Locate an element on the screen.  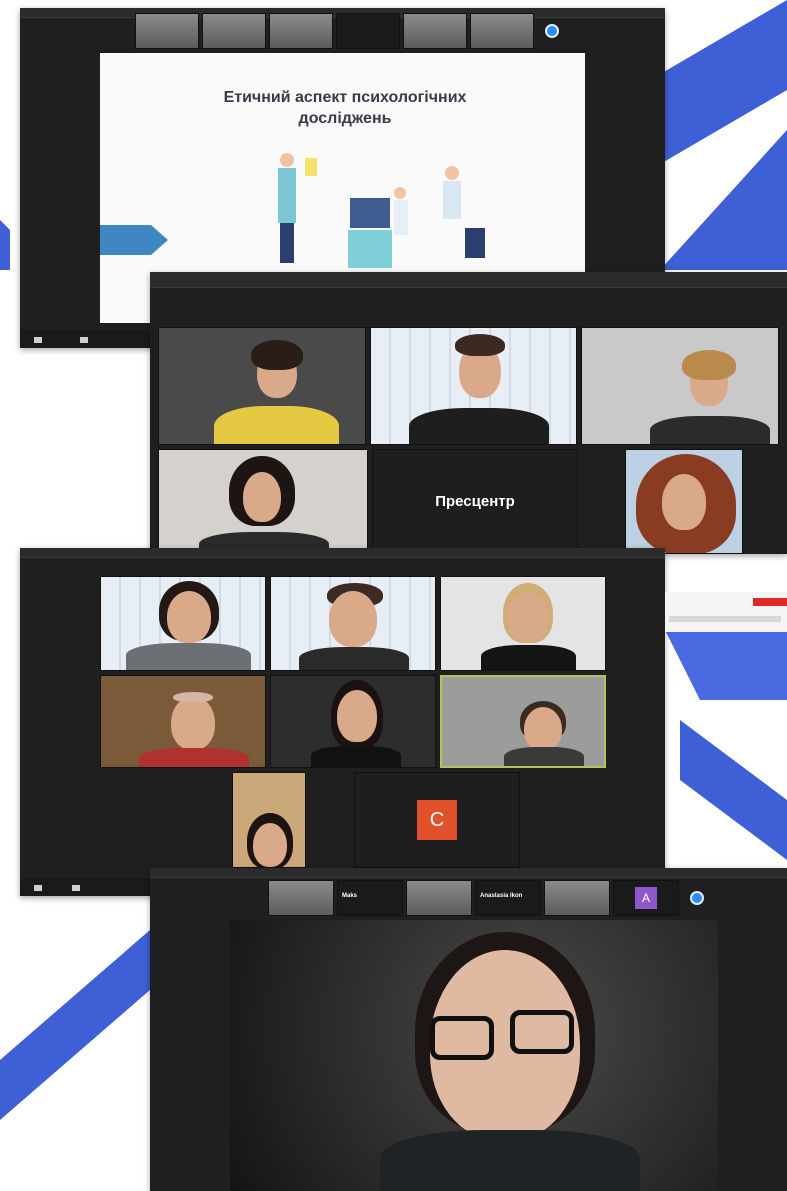
avatar-letter: A is located at coordinates (646, 898).